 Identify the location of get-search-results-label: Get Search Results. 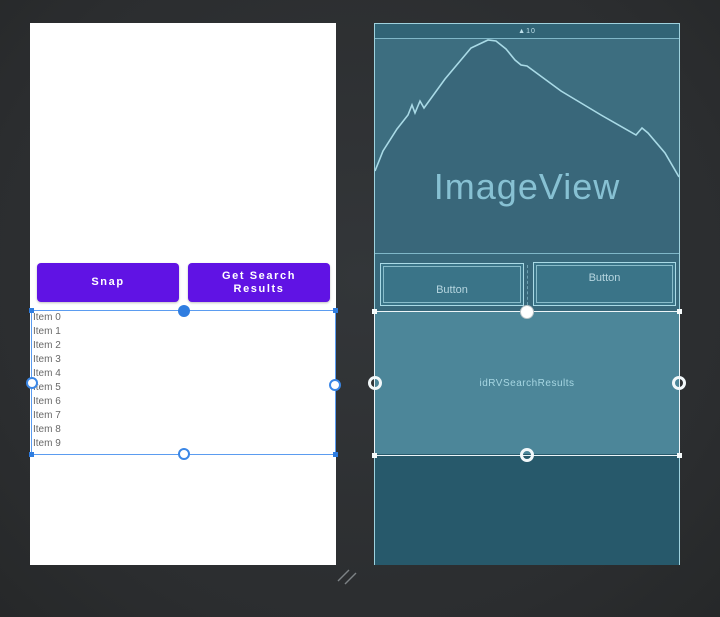
(259, 282).